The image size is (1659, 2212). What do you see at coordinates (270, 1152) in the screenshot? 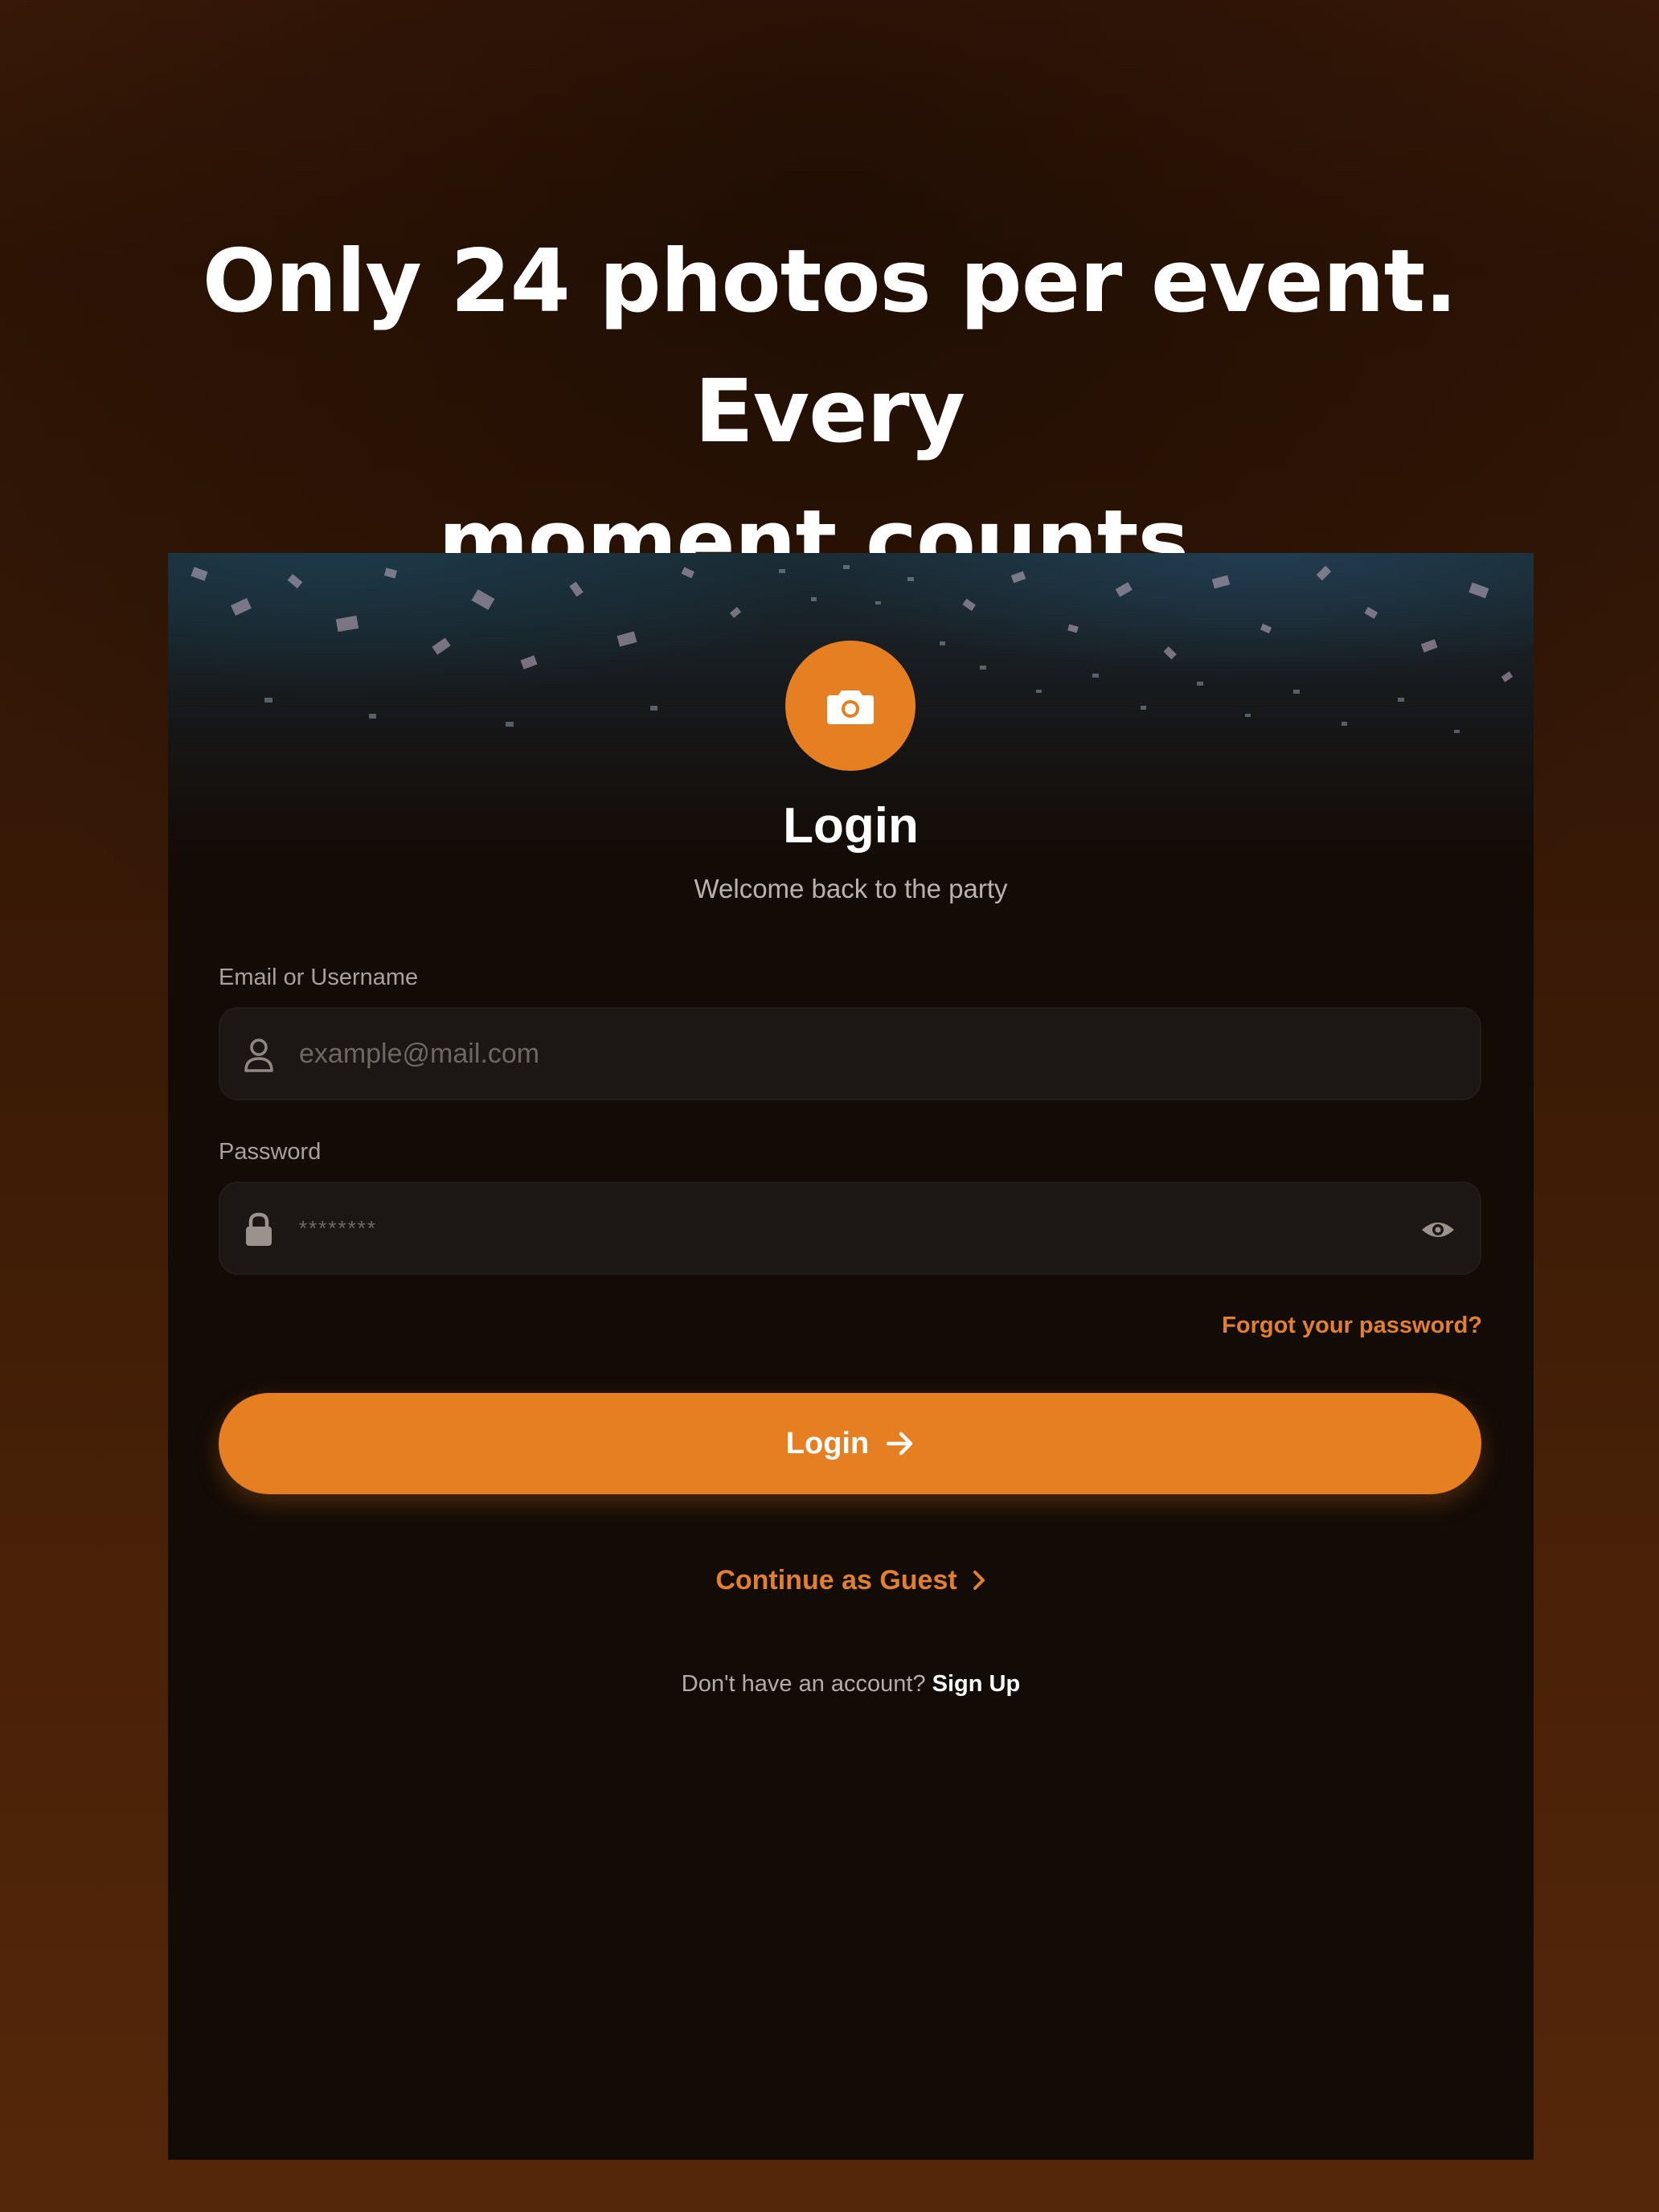
I see `password-label: Password` at bounding box center [270, 1152].